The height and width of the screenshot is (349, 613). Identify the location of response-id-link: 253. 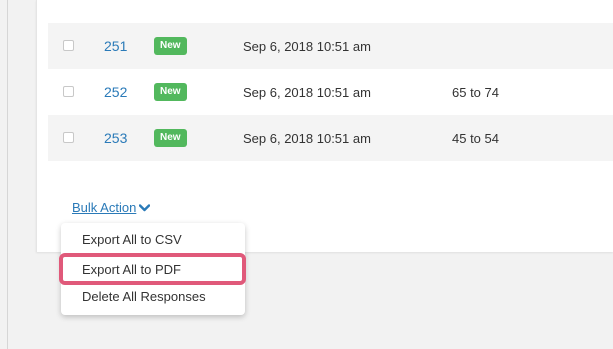
(115, 138).